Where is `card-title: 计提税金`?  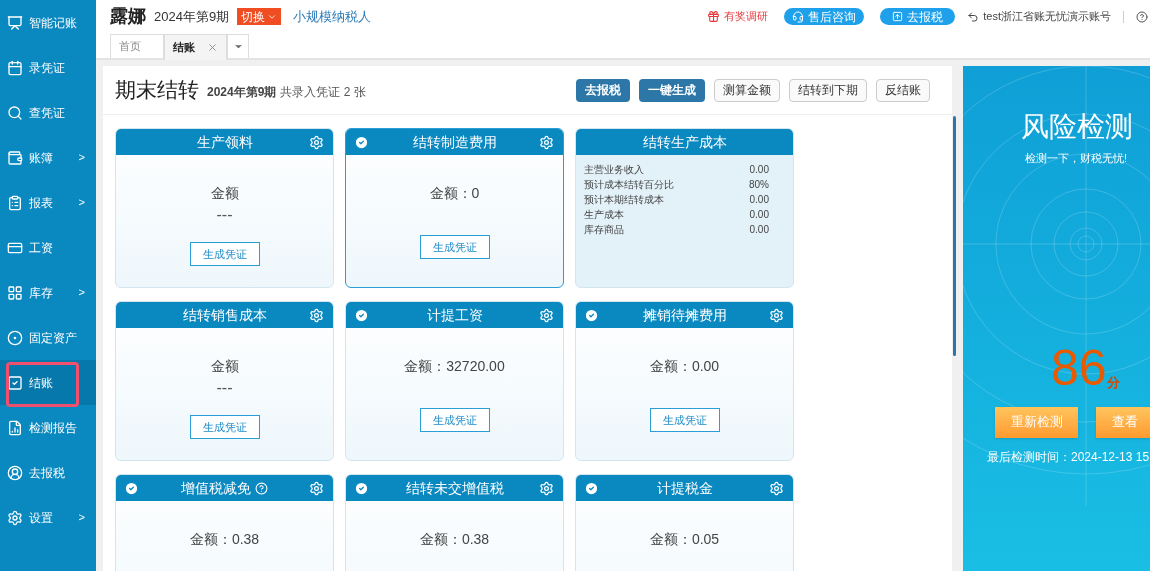
card-title: 计提税金 is located at coordinates (684, 488).